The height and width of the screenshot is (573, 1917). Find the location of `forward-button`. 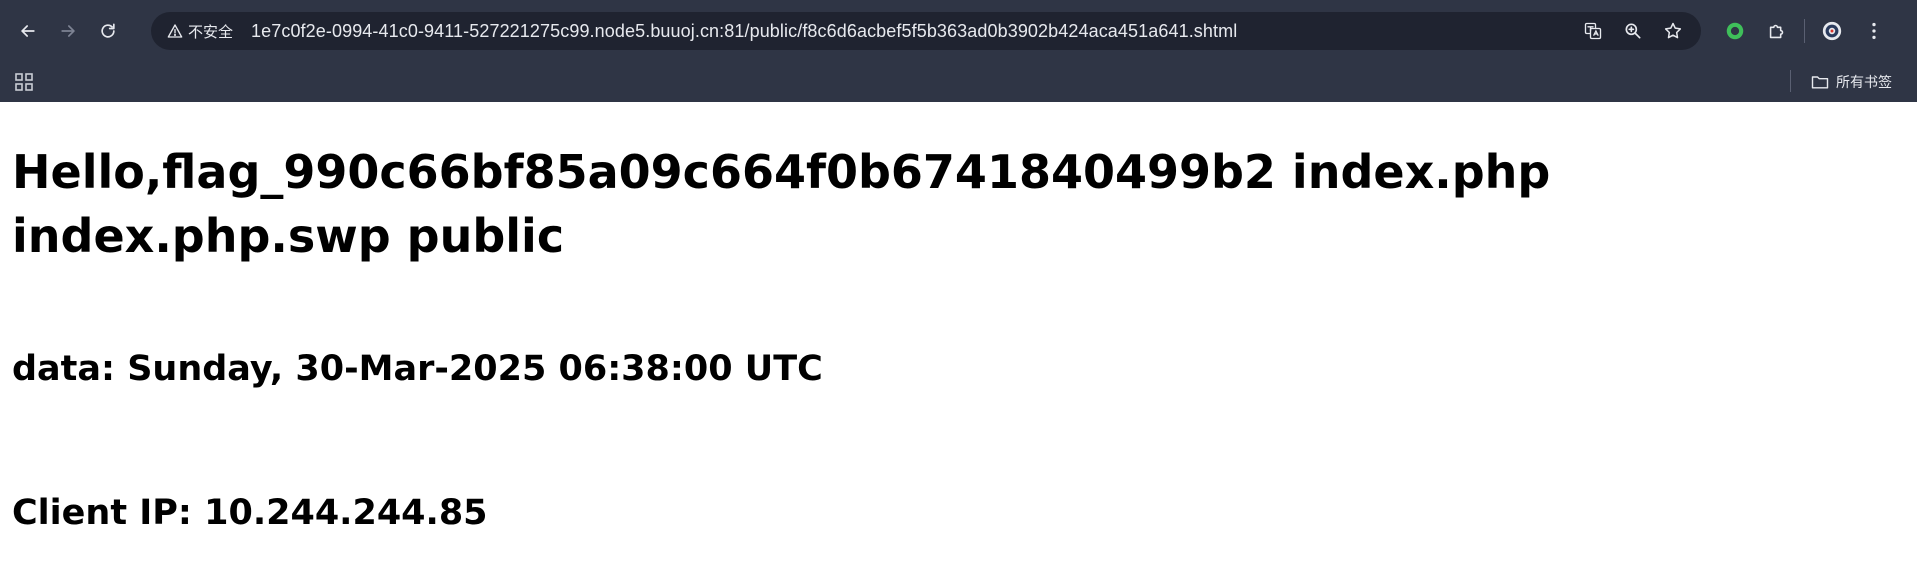

forward-button is located at coordinates (68, 31).